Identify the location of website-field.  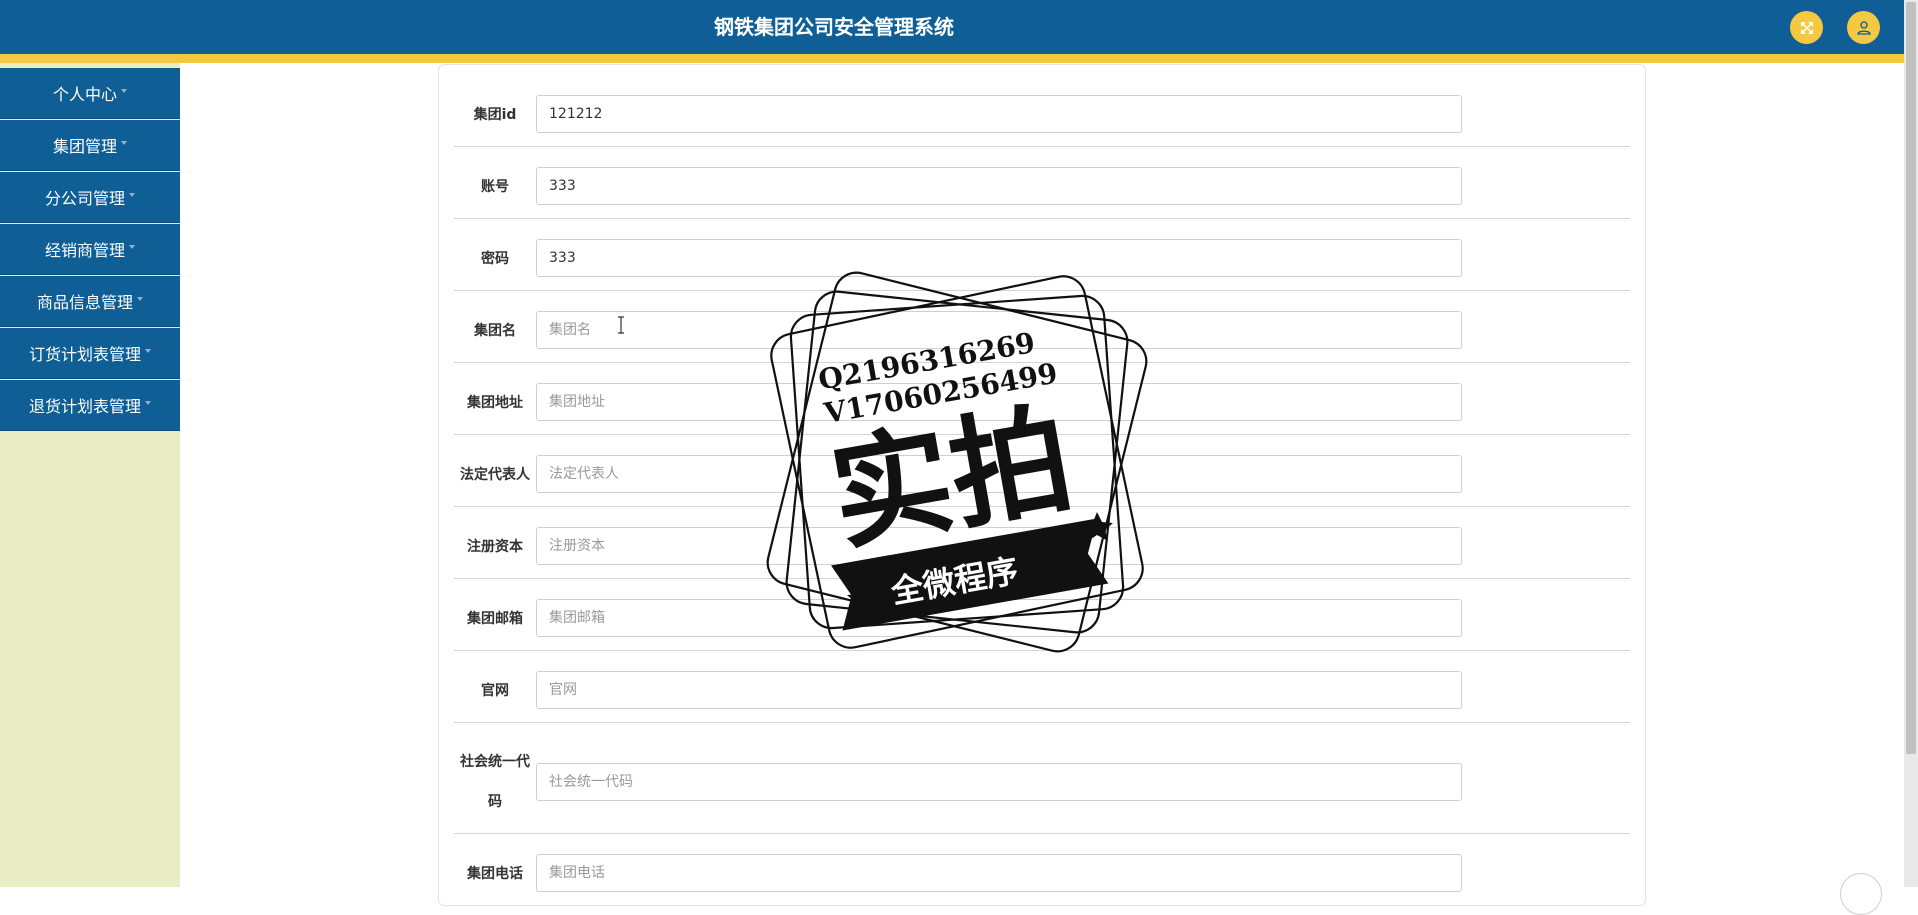
(999, 690).